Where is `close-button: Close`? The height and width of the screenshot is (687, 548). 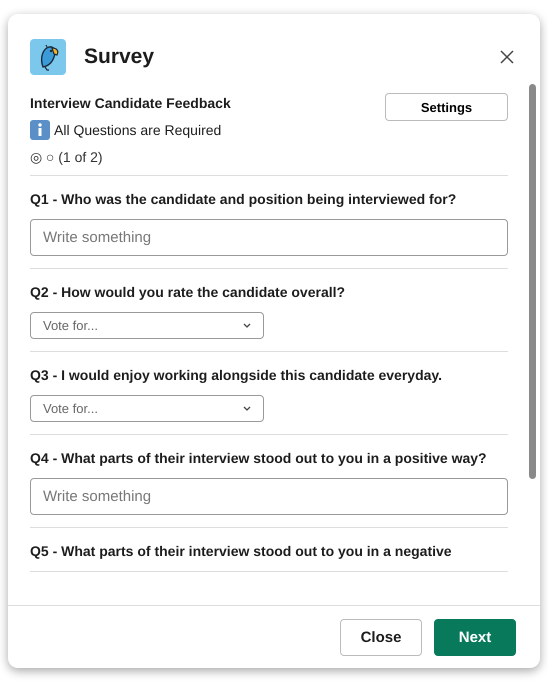
close-button: Close is located at coordinates (381, 637).